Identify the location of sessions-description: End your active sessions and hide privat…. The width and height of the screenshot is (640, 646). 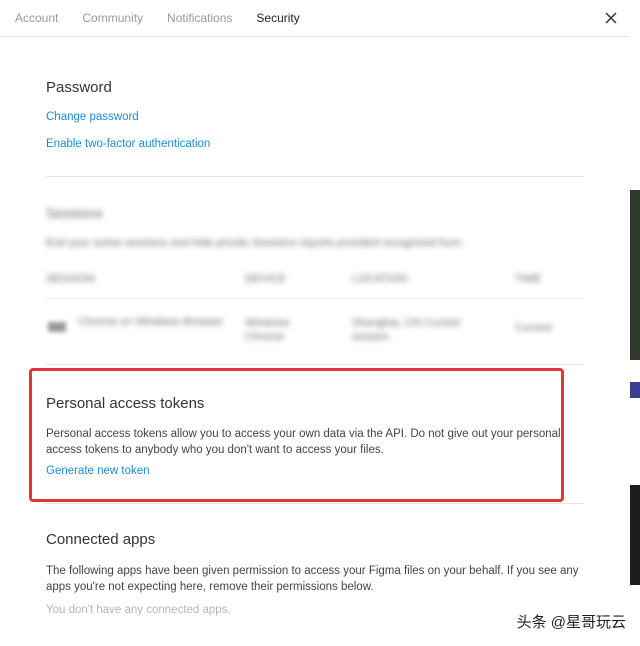
(255, 243).